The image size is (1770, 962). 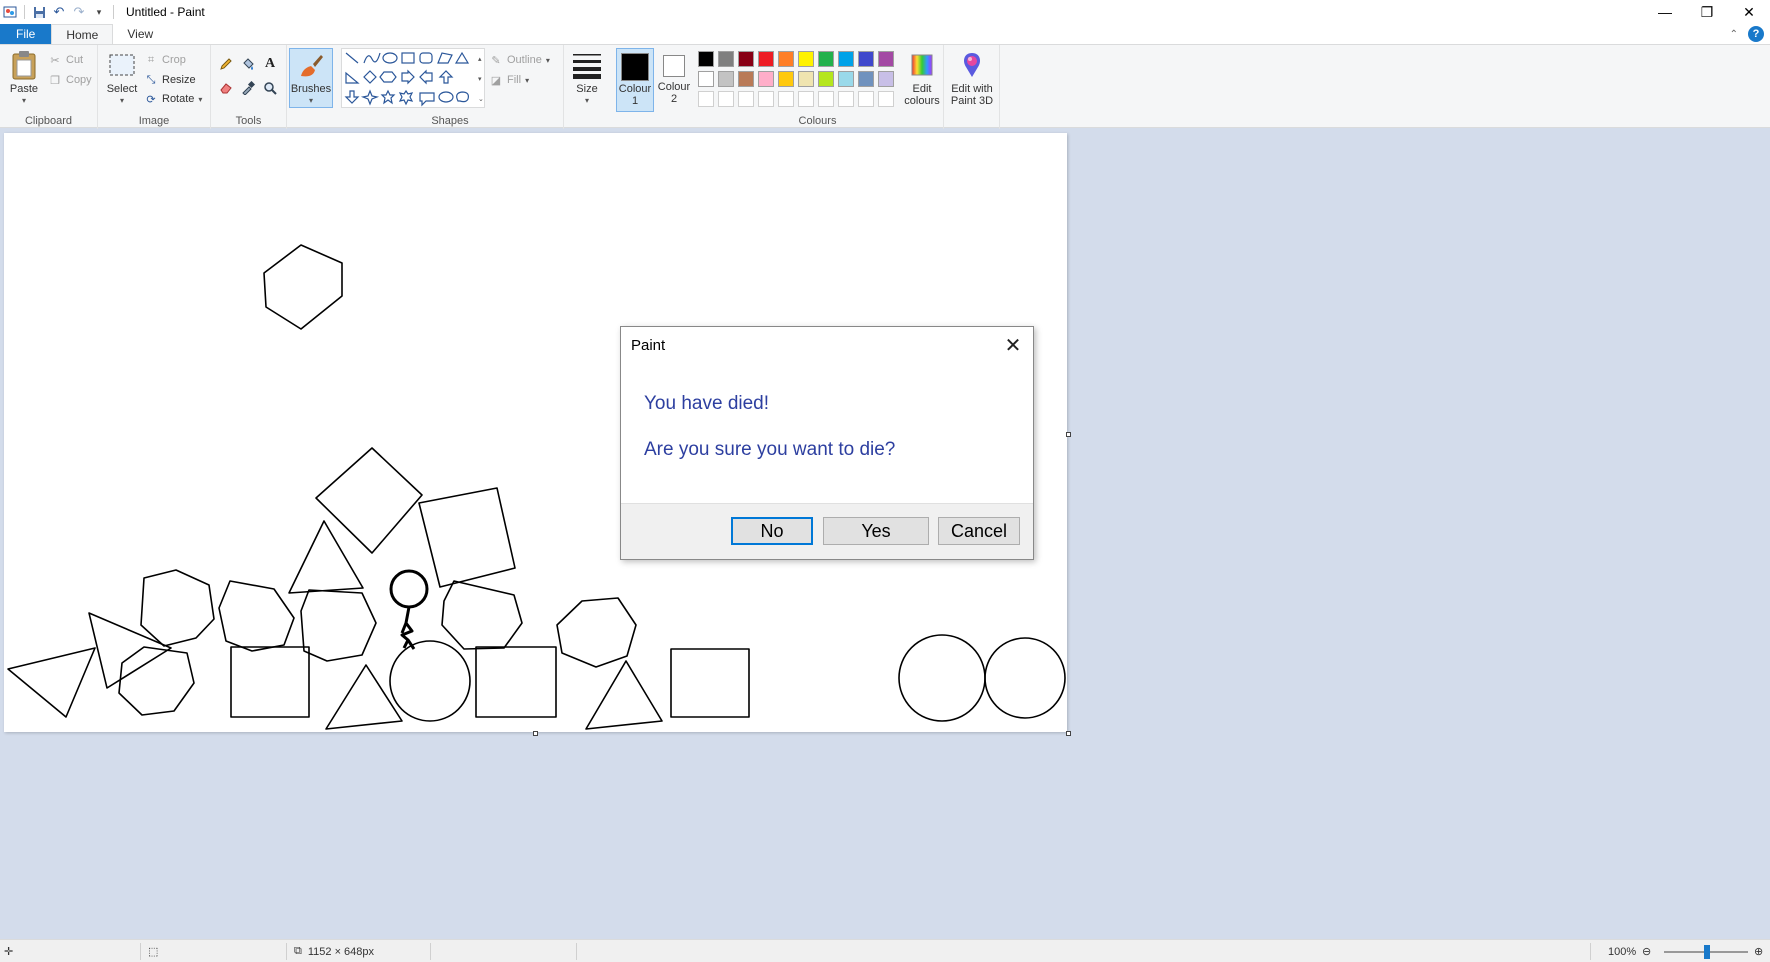 What do you see at coordinates (674, 78) in the screenshot?
I see `colour2-button: Colour 2` at bounding box center [674, 78].